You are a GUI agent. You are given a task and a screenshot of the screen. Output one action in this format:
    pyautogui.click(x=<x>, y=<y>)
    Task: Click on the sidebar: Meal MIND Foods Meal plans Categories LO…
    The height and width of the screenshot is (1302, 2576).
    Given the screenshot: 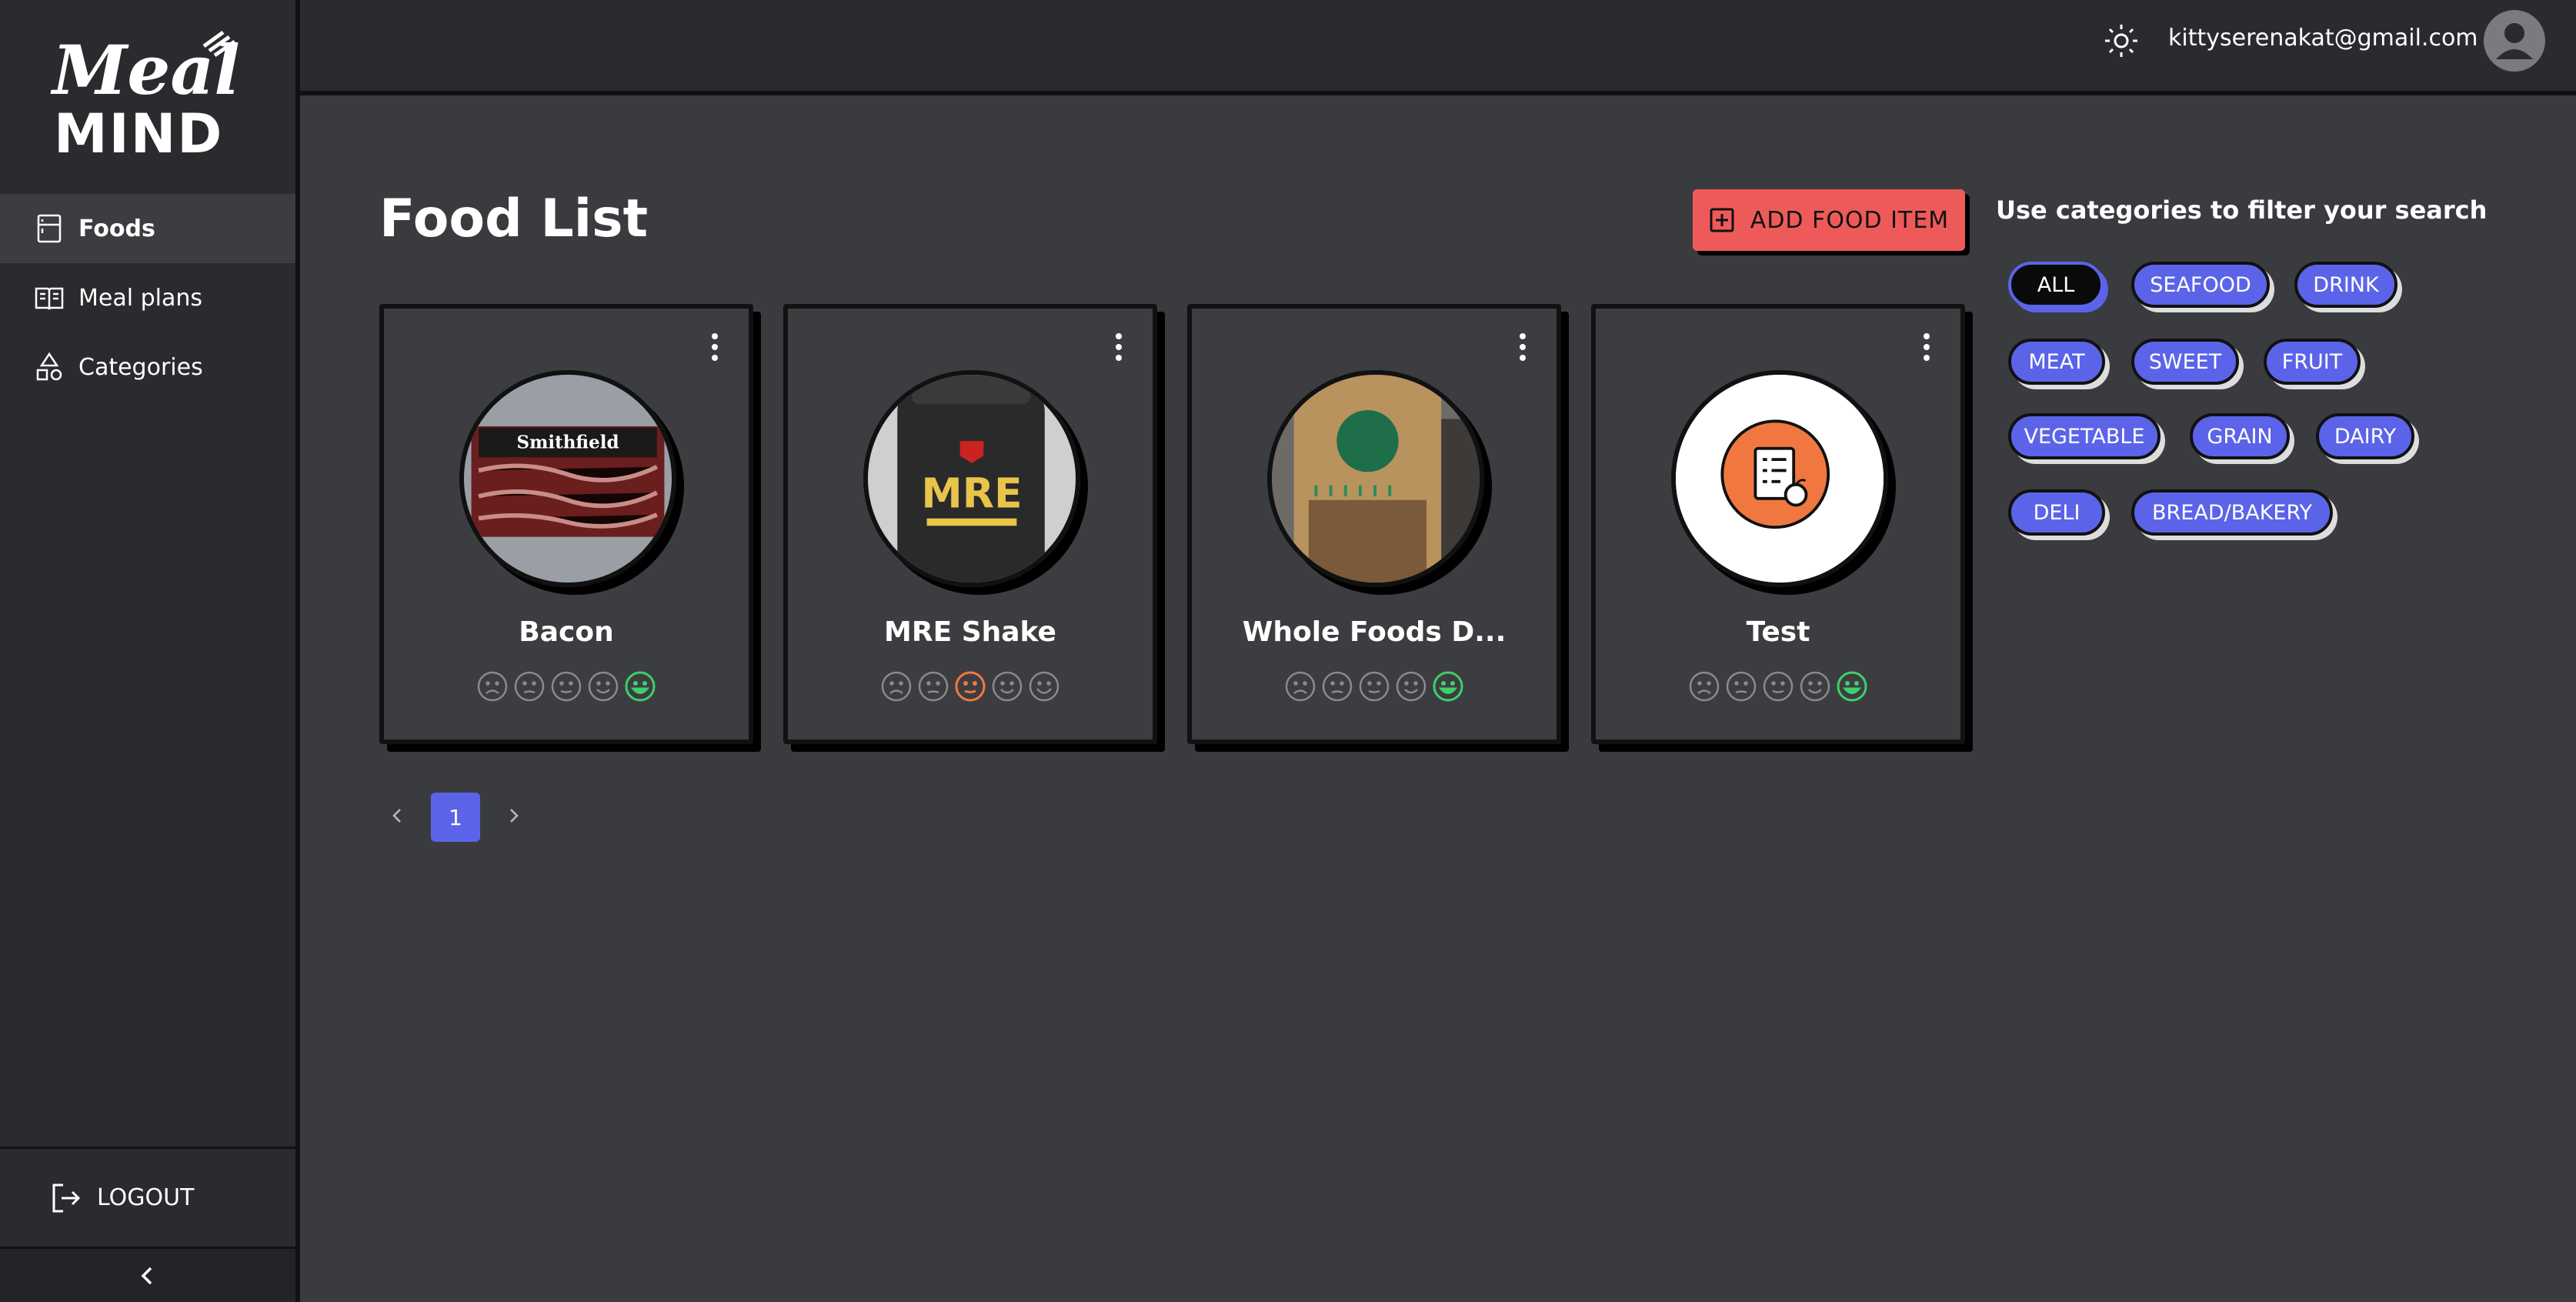 What is the action you would take?
    pyautogui.click(x=150, y=651)
    